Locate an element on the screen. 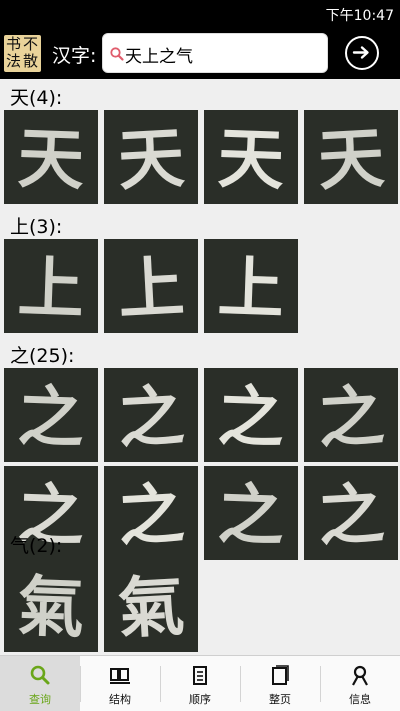 The width and height of the screenshot is (400, 711). search-box is located at coordinates (215, 53).